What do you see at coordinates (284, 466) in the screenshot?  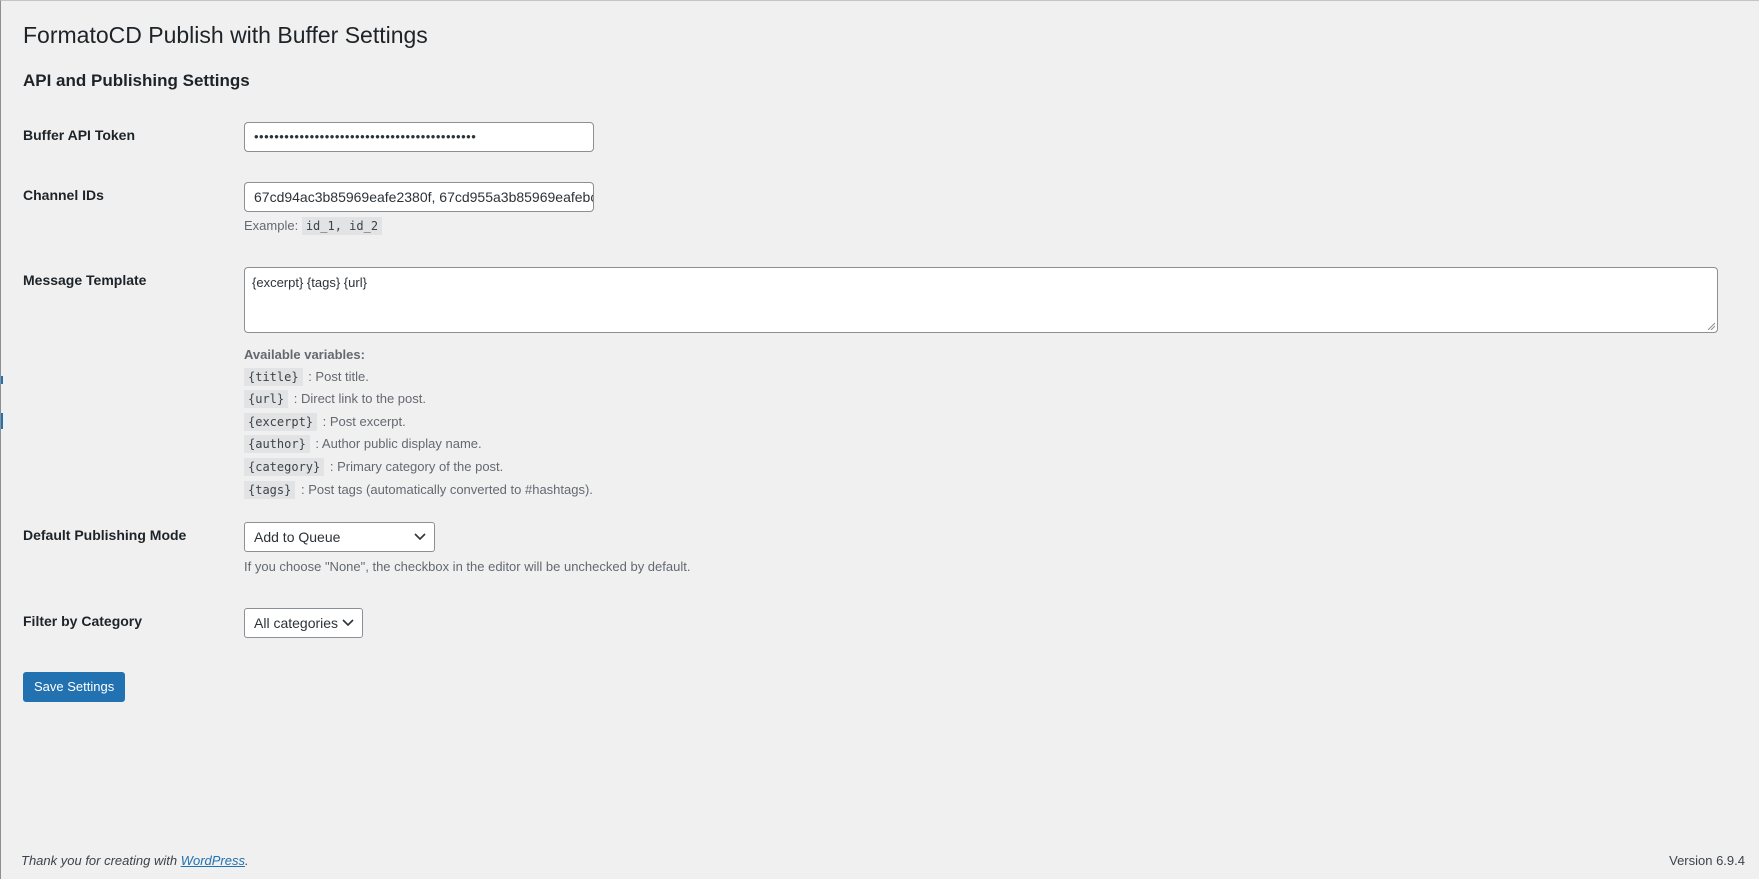 I see `variable-code: {category}` at bounding box center [284, 466].